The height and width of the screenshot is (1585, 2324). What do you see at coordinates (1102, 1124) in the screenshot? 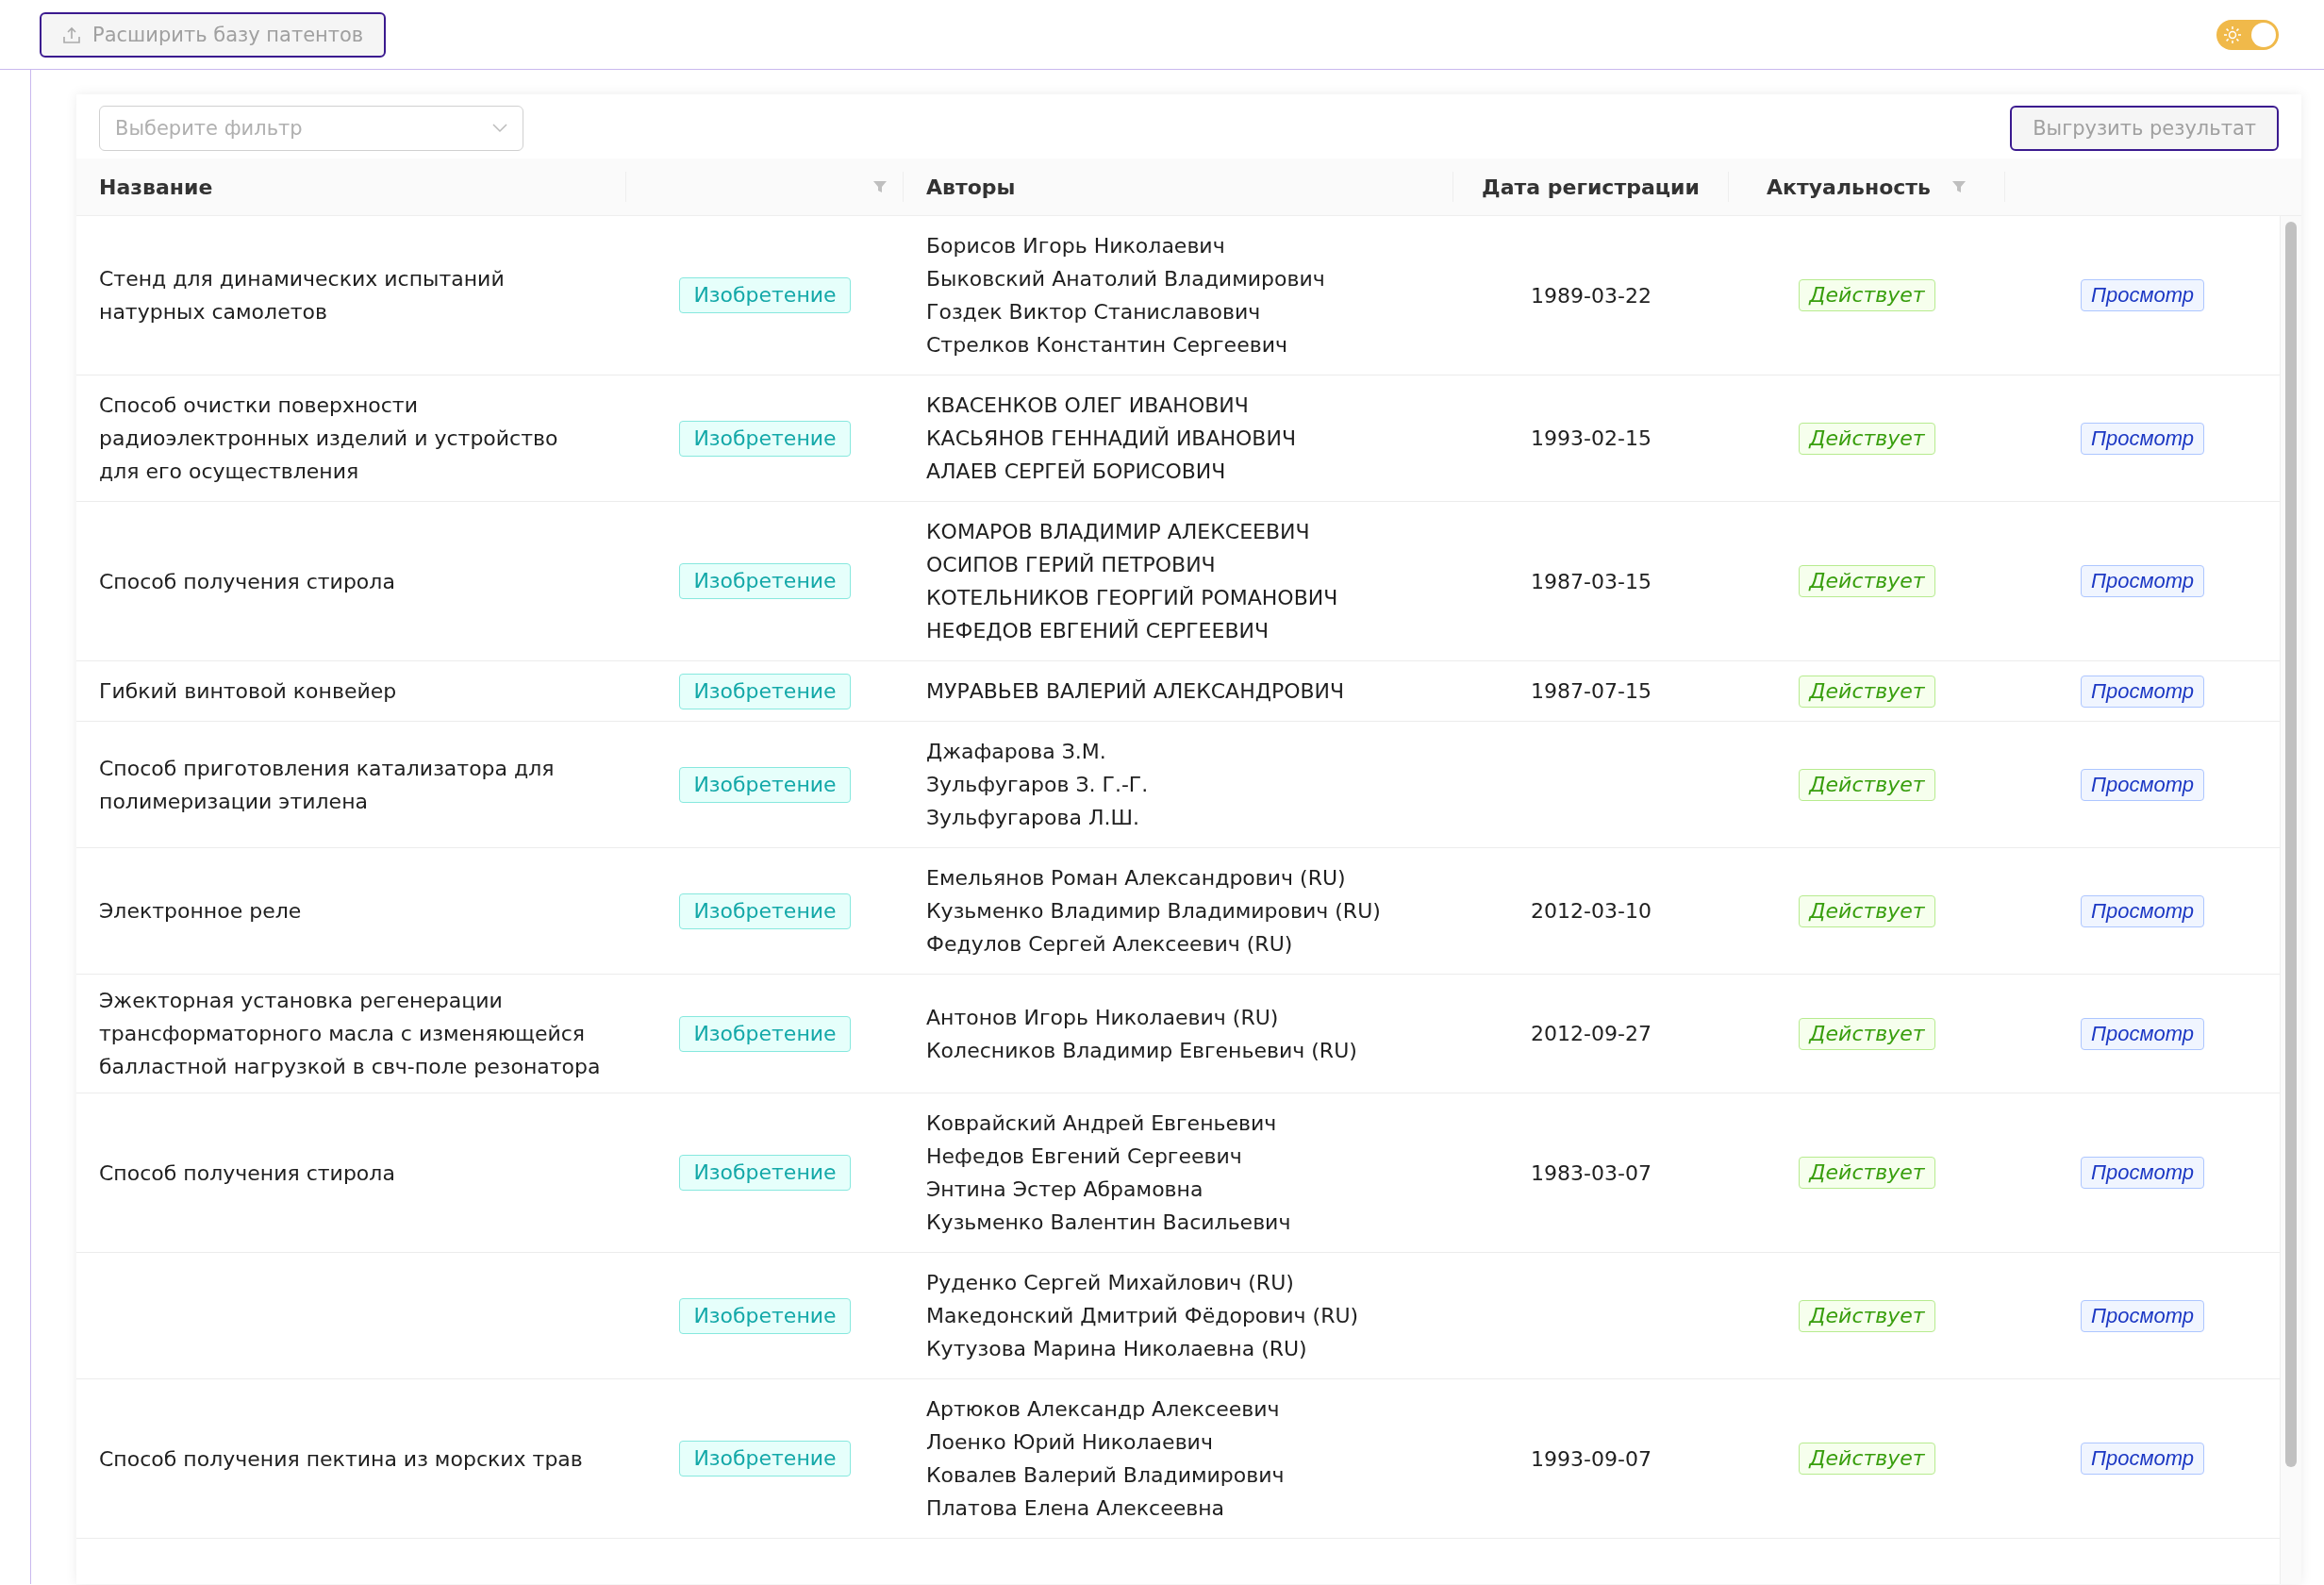
I see `author-name: Коврайский Андрей Евгеньевич` at bounding box center [1102, 1124].